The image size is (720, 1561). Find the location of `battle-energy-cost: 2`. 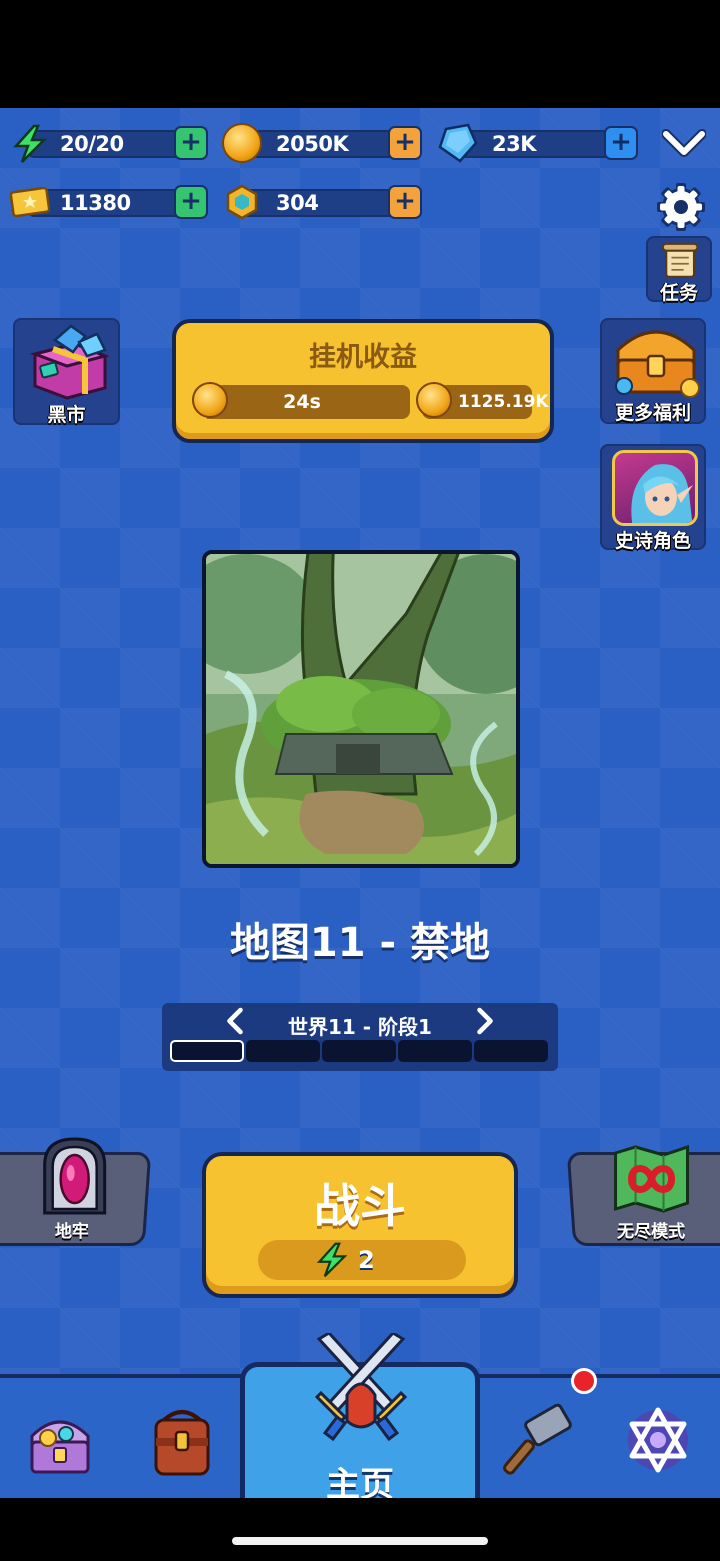

battle-energy-cost: 2 is located at coordinates (362, 1260).